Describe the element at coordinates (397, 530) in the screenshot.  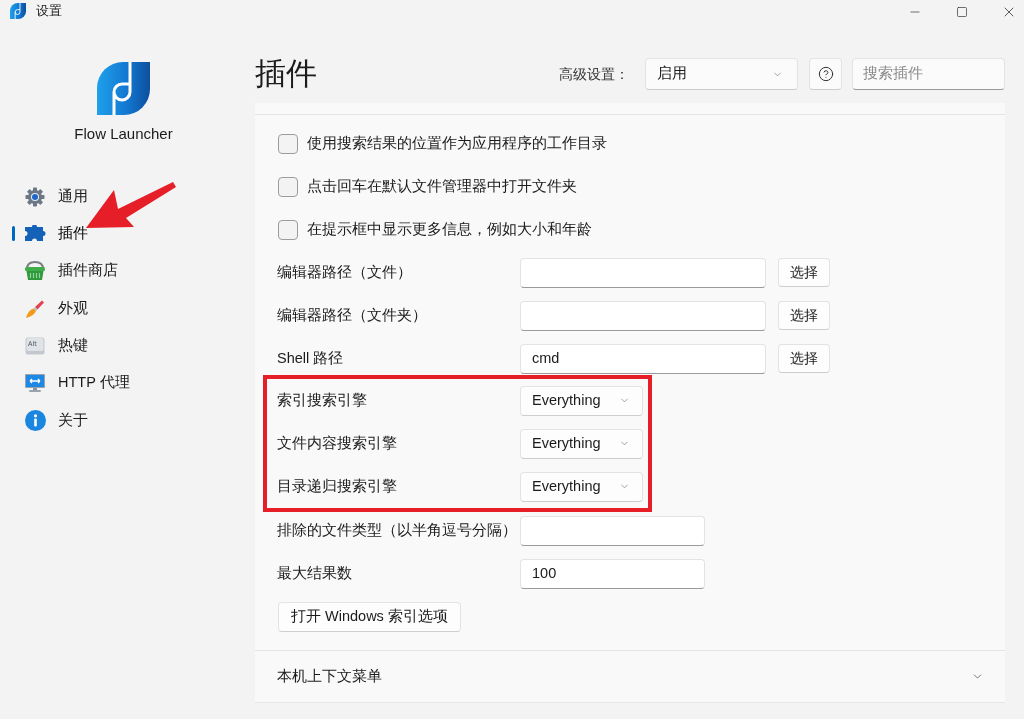
I see `setting-label: 排除的文件类型（以半角逗号分隔）` at that location.